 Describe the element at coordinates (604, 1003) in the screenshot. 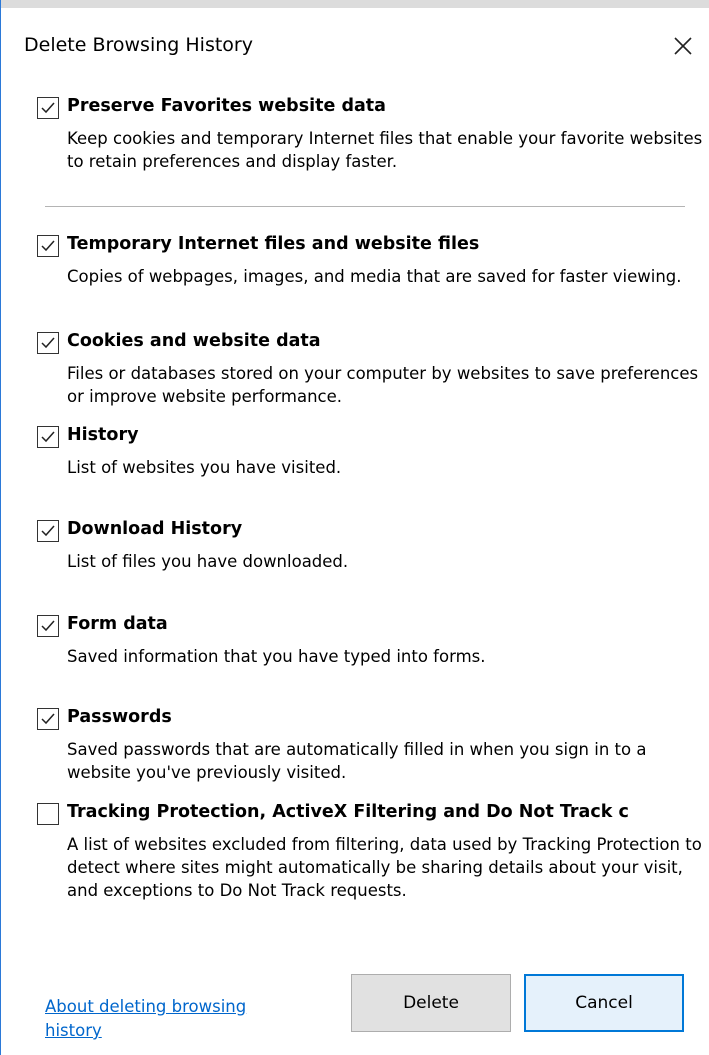

I see `cancel-button: Cancel` at that location.